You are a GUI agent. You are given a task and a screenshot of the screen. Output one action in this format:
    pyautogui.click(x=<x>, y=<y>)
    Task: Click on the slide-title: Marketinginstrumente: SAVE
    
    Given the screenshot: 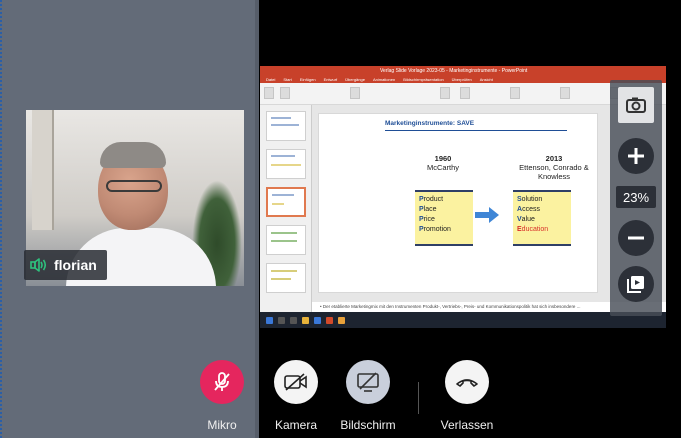 What is the action you would take?
    pyautogui.click(x=430, y=123)
    